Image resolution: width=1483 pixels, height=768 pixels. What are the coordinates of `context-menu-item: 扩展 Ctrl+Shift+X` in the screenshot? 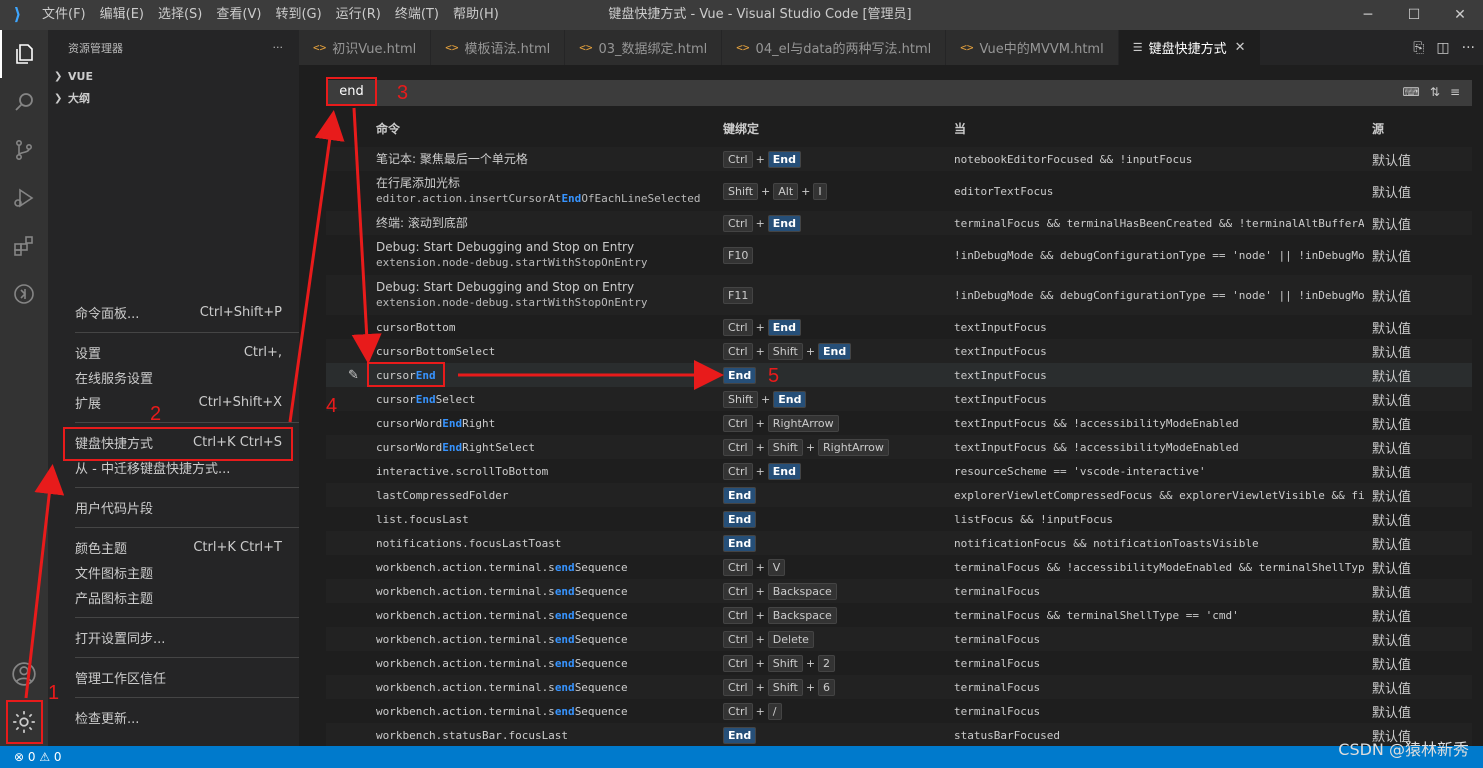 It's located at (173, 402).